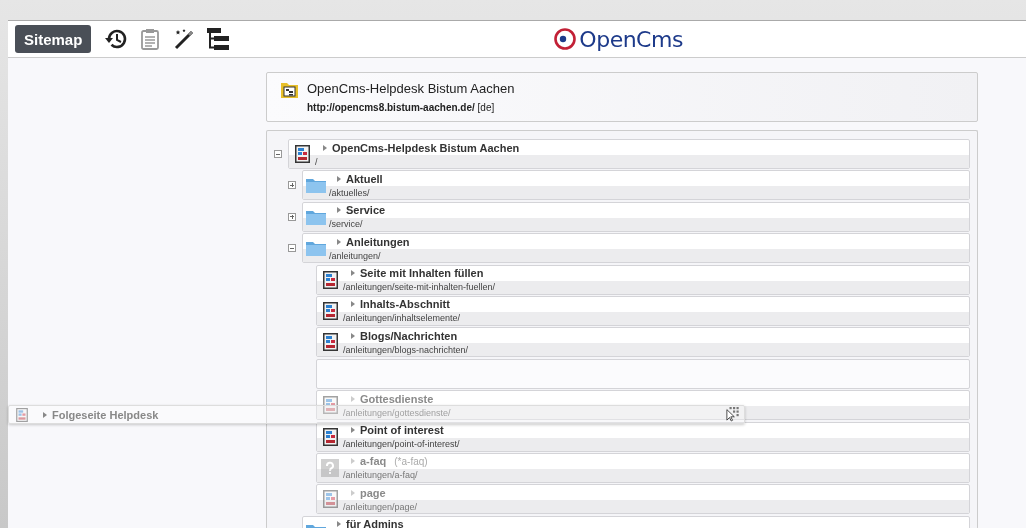 This screenshot has width=1026, height=528. Describe the element at coordinates (150, 39) in the screenshot. I see `clipboard-icon` at that location.